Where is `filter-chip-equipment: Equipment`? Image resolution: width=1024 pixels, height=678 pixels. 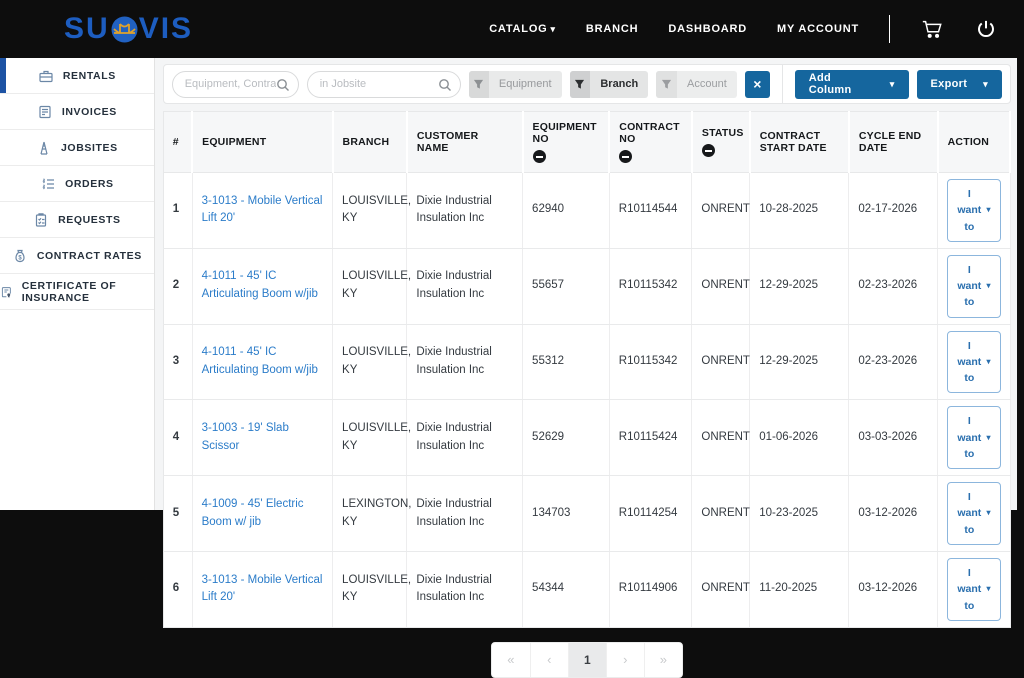 filter-chip-equipment: Equipment is located at coordinates (515, 84).